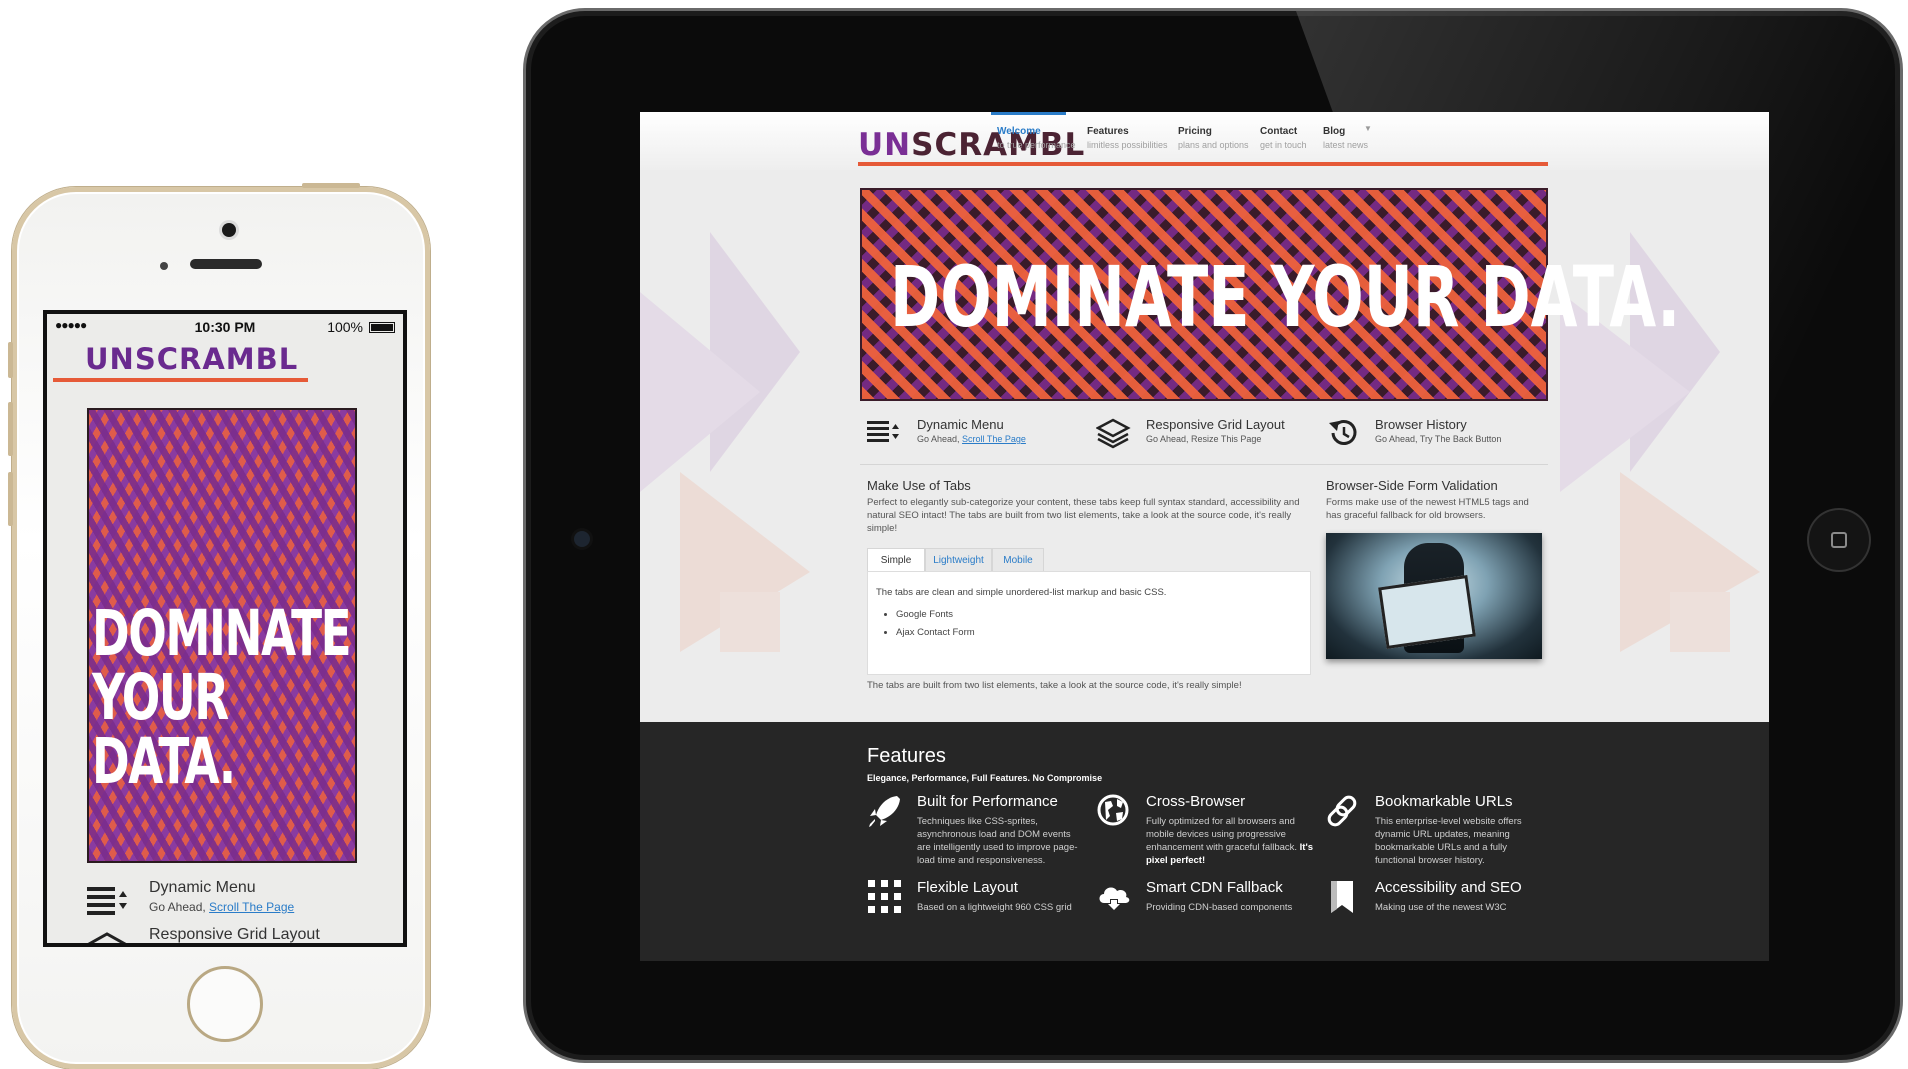 This screenshot has height=1069, width=1908. I want to click on feature-title: Accessibility and SEO, so click(1448, 887).